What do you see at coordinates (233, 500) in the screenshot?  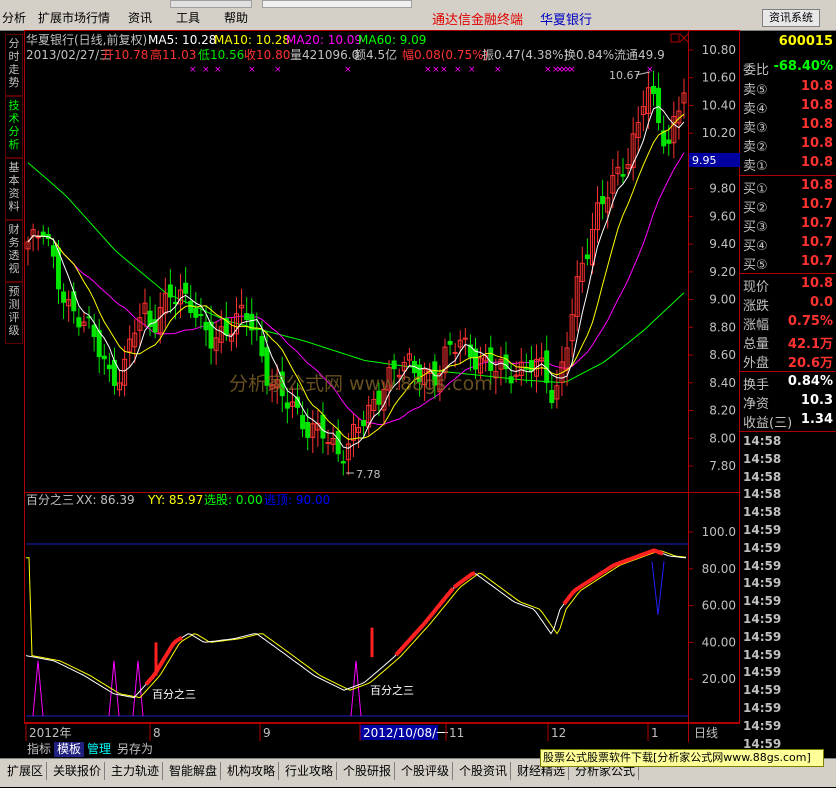 I see `indicator-xuangu: 选股: 0.00` at bounding box center [233, 500].